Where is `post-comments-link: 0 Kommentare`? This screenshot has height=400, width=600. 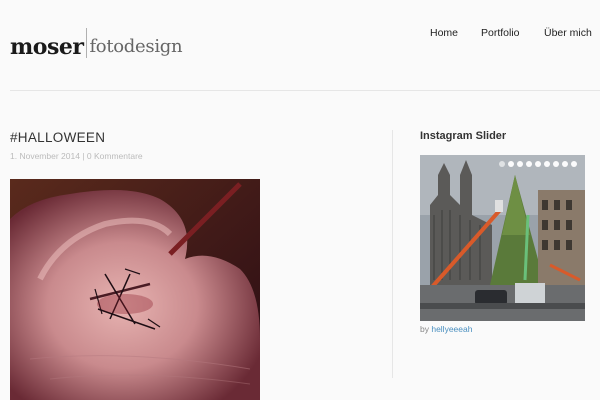
post-comments-link: 0 Kommentare is located at coordinates (115, 156).